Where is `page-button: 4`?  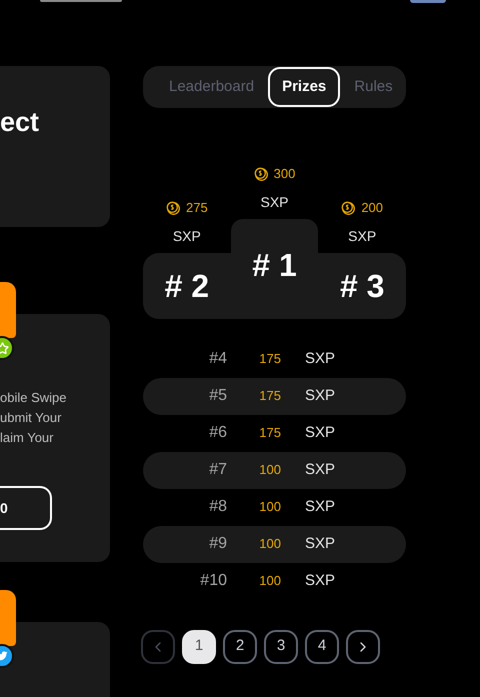 page-button: 4 is located at coordinates (322, 647).